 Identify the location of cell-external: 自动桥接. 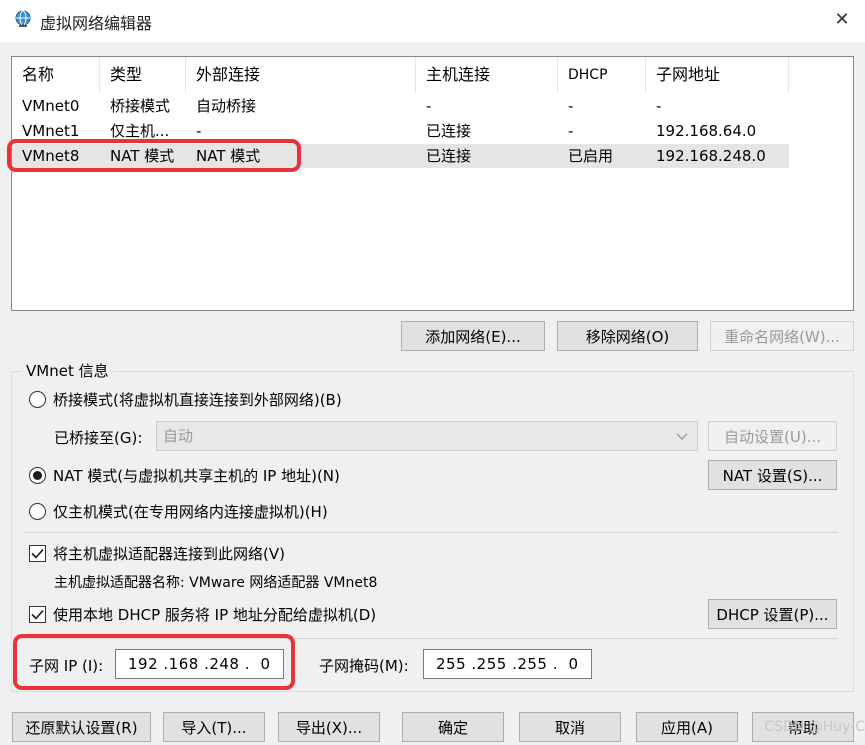
(226, 106).